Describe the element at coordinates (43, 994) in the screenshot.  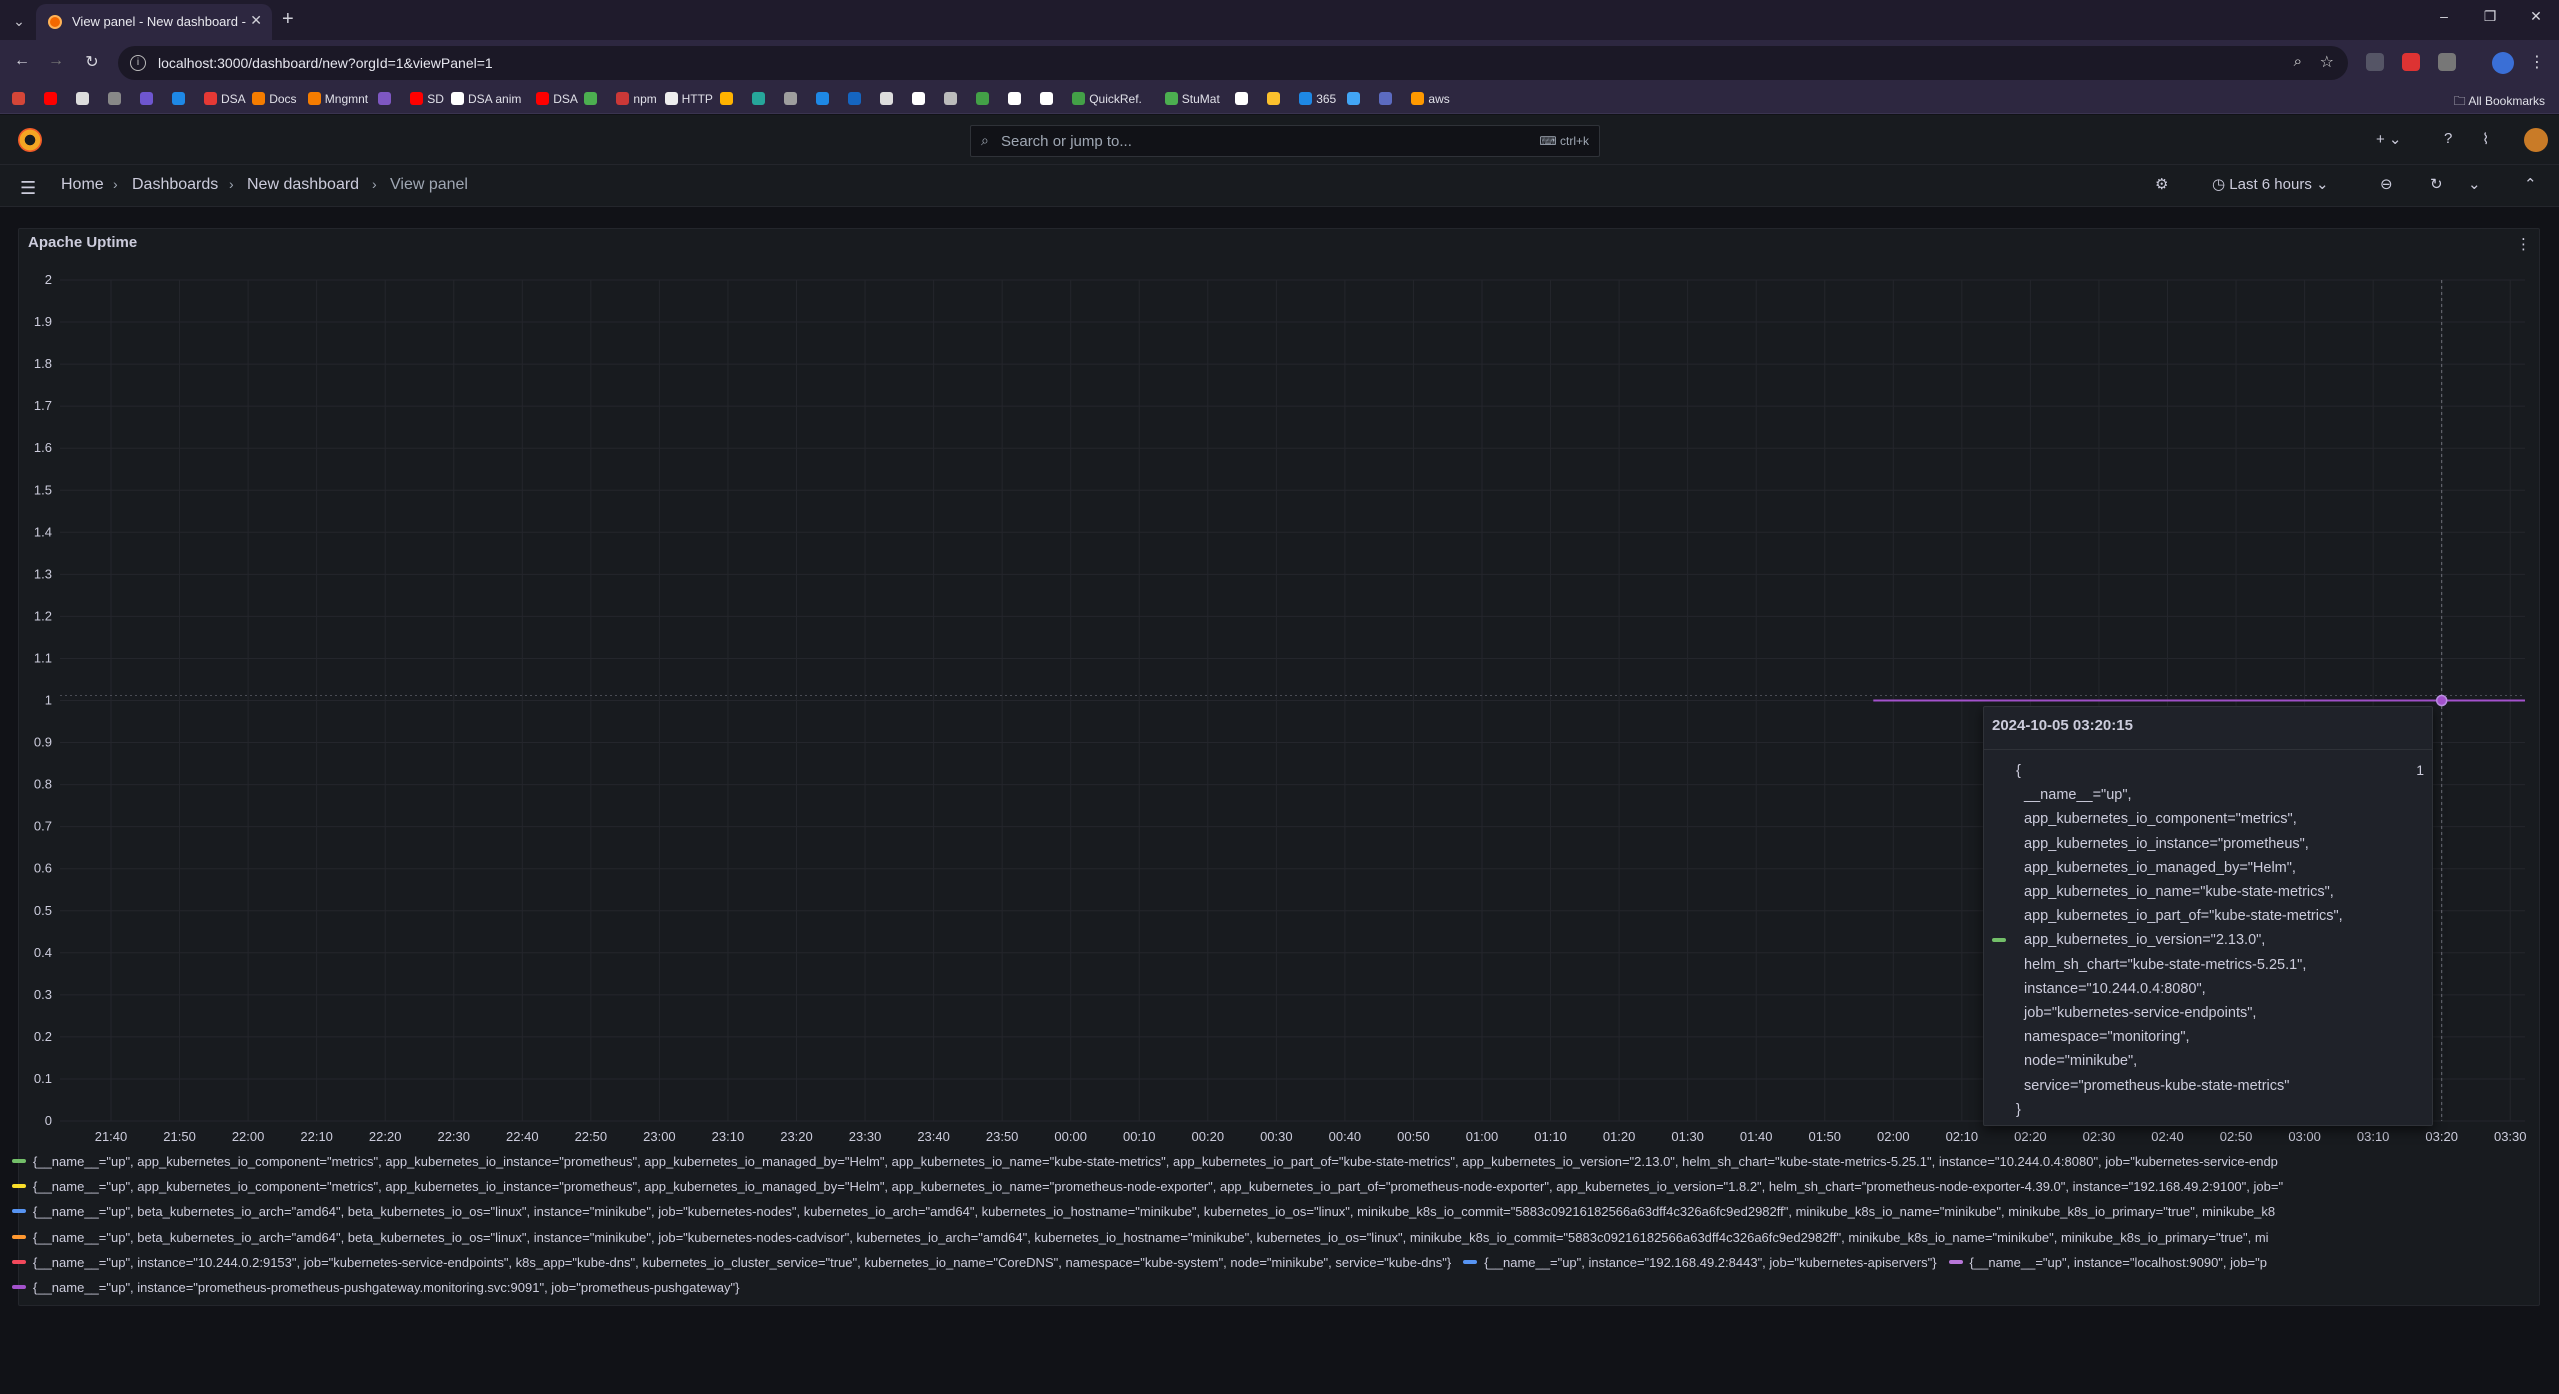
I see `y-tick-label: 0.3` at that location.